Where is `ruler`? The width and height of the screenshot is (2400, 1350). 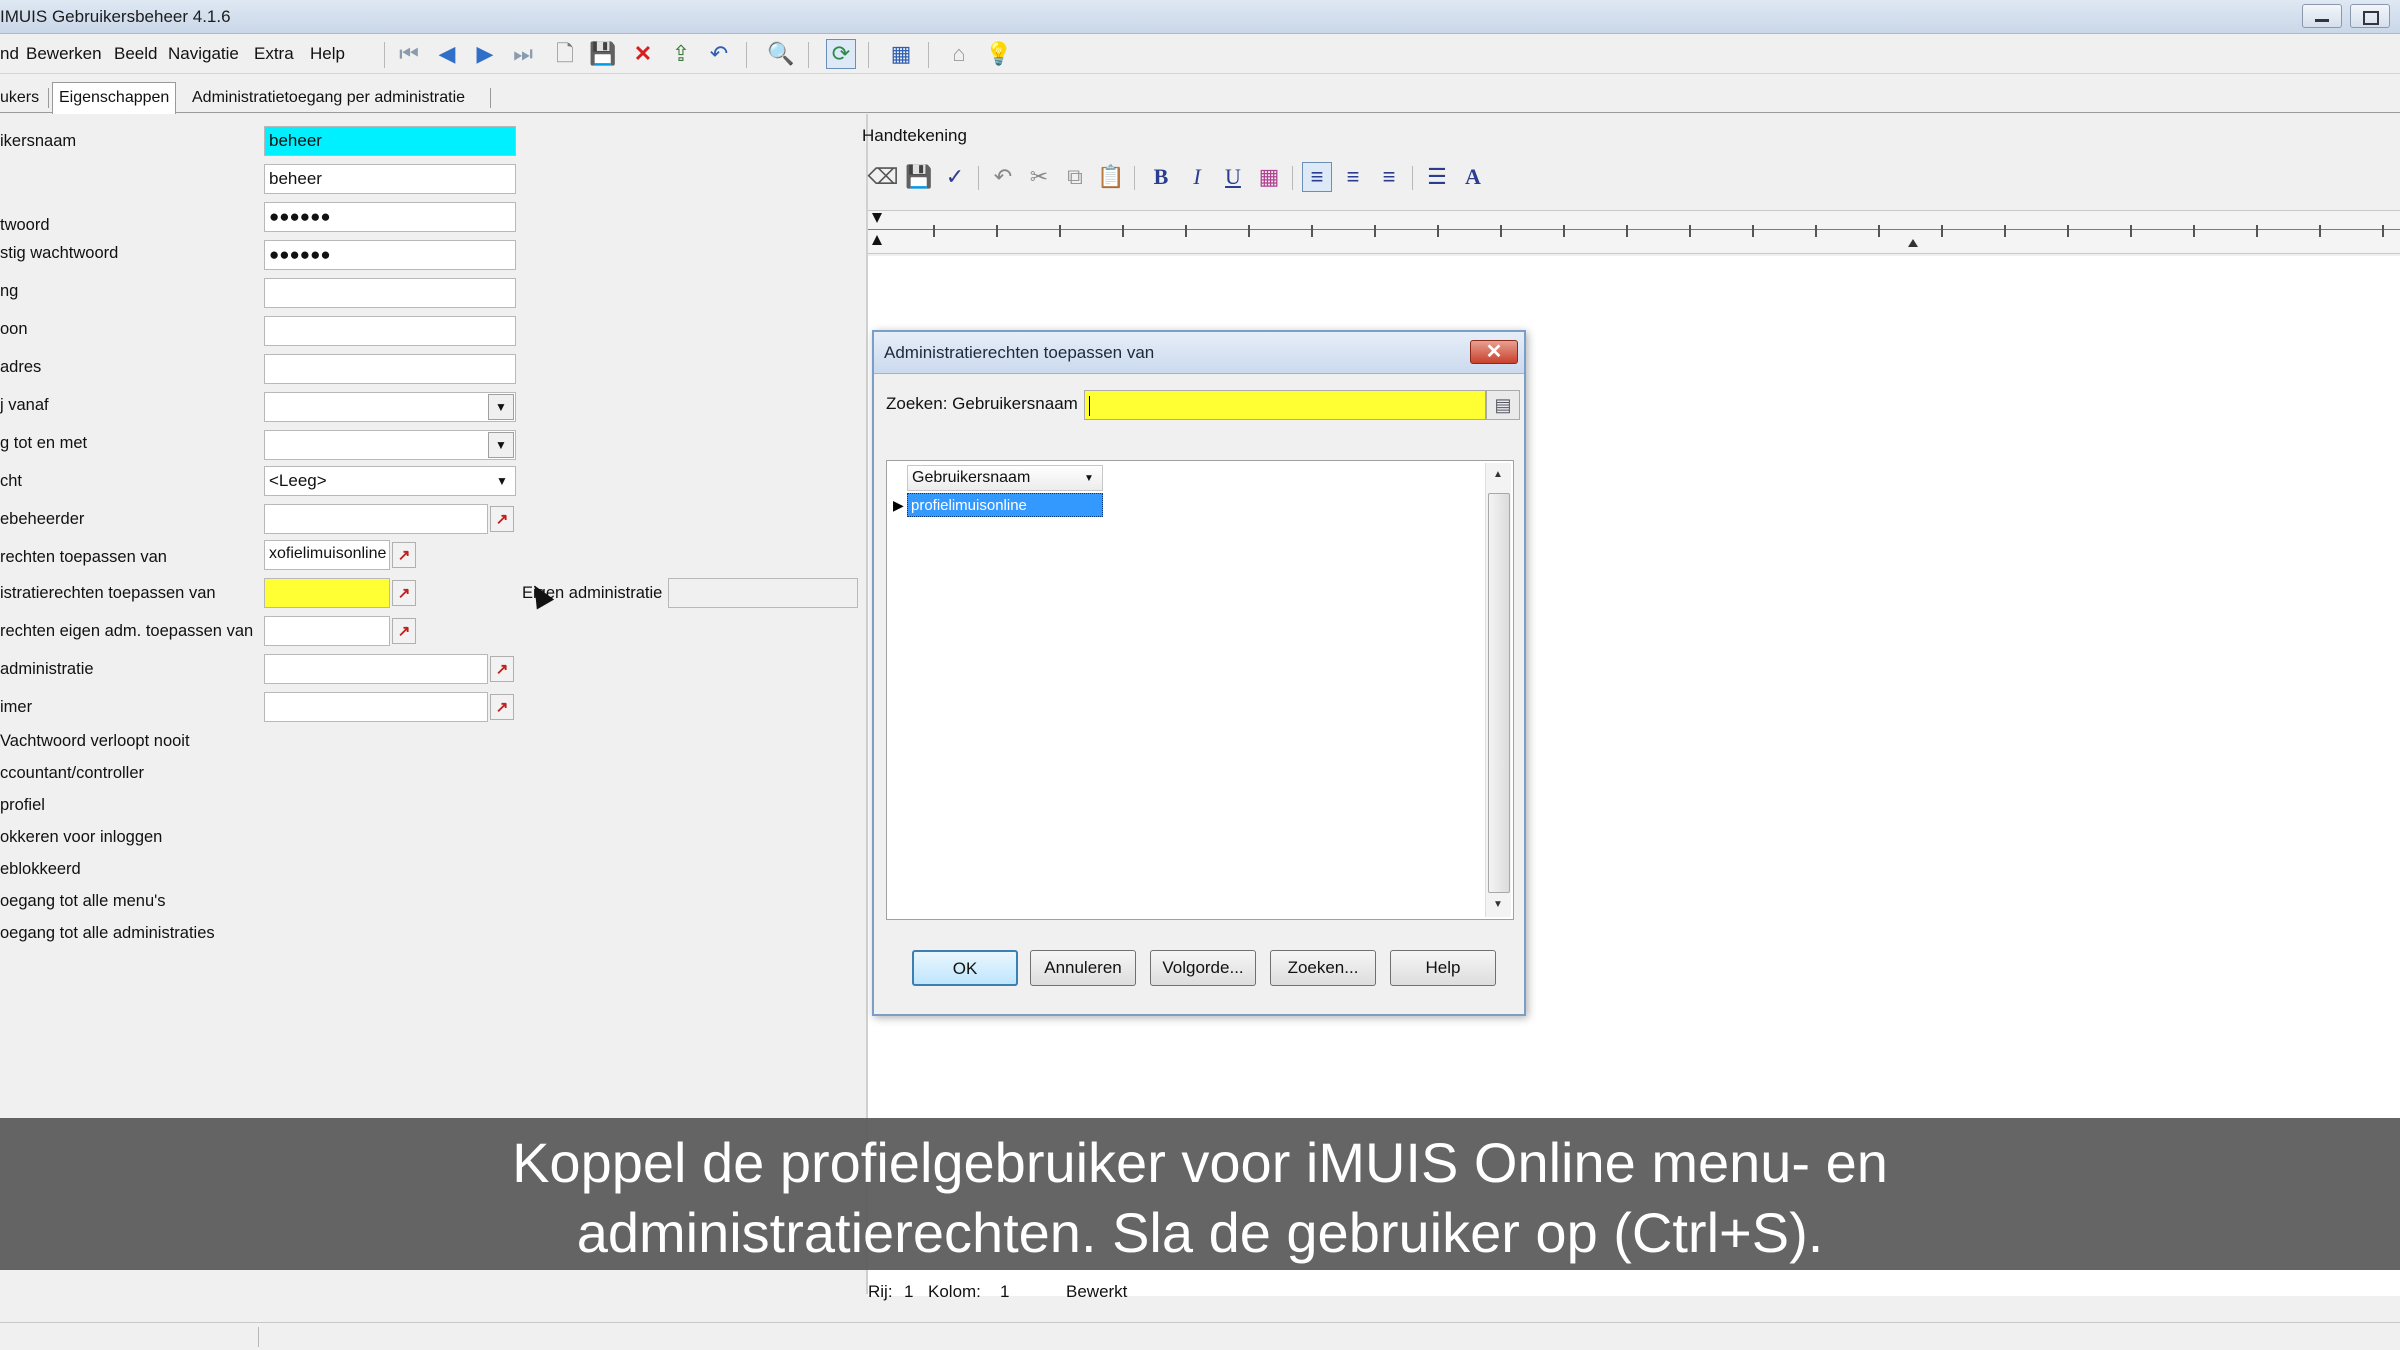 ruler is located at coordinates (1634, 232).